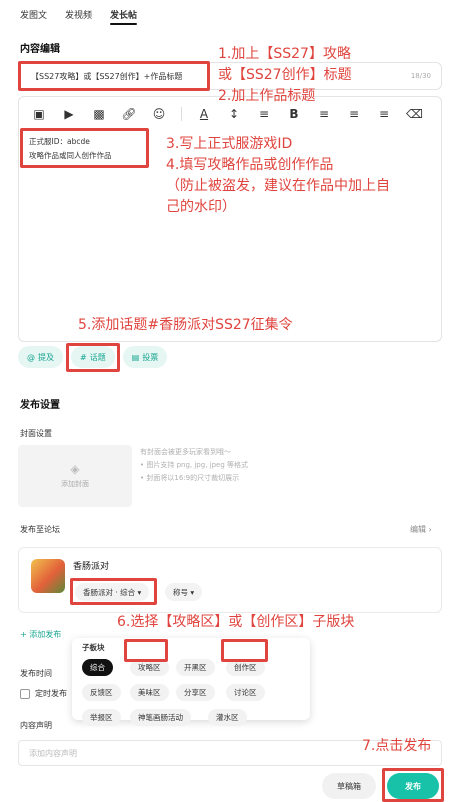 The image size is (453, 802). I want to click on content-section-title: 内容编辑, so click(40, 49).